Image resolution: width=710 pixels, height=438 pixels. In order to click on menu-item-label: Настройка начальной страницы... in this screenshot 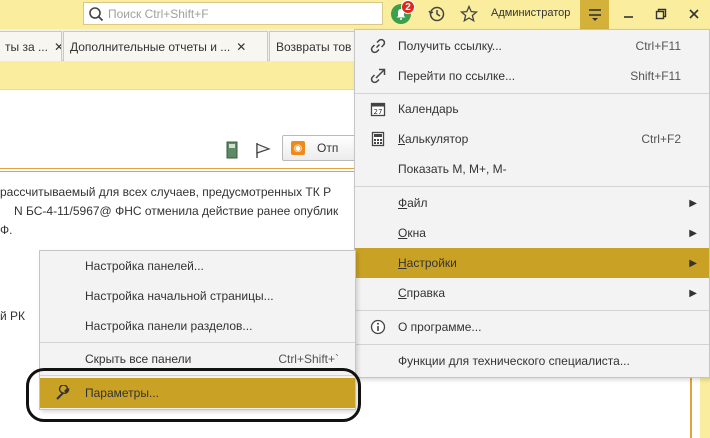, I will do `click(179, 296)`.